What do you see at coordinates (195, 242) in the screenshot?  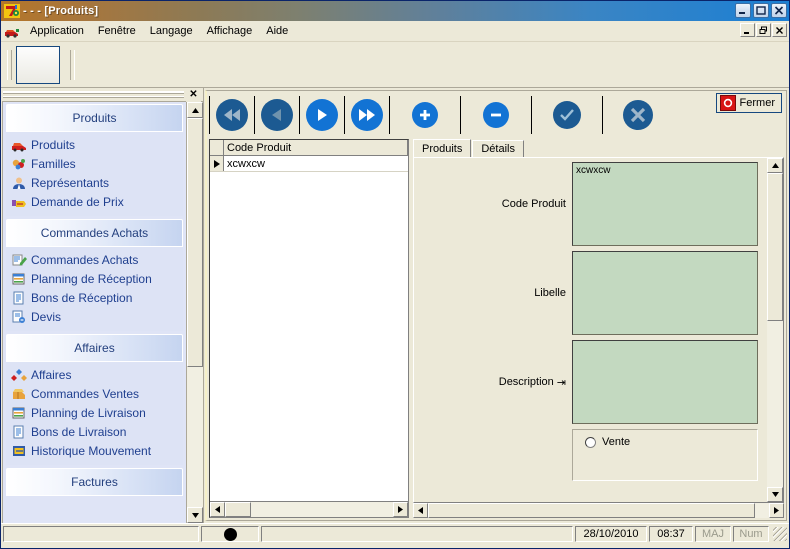 I see `sidebar-scroll-thumb` at bounding box center [195, 242].